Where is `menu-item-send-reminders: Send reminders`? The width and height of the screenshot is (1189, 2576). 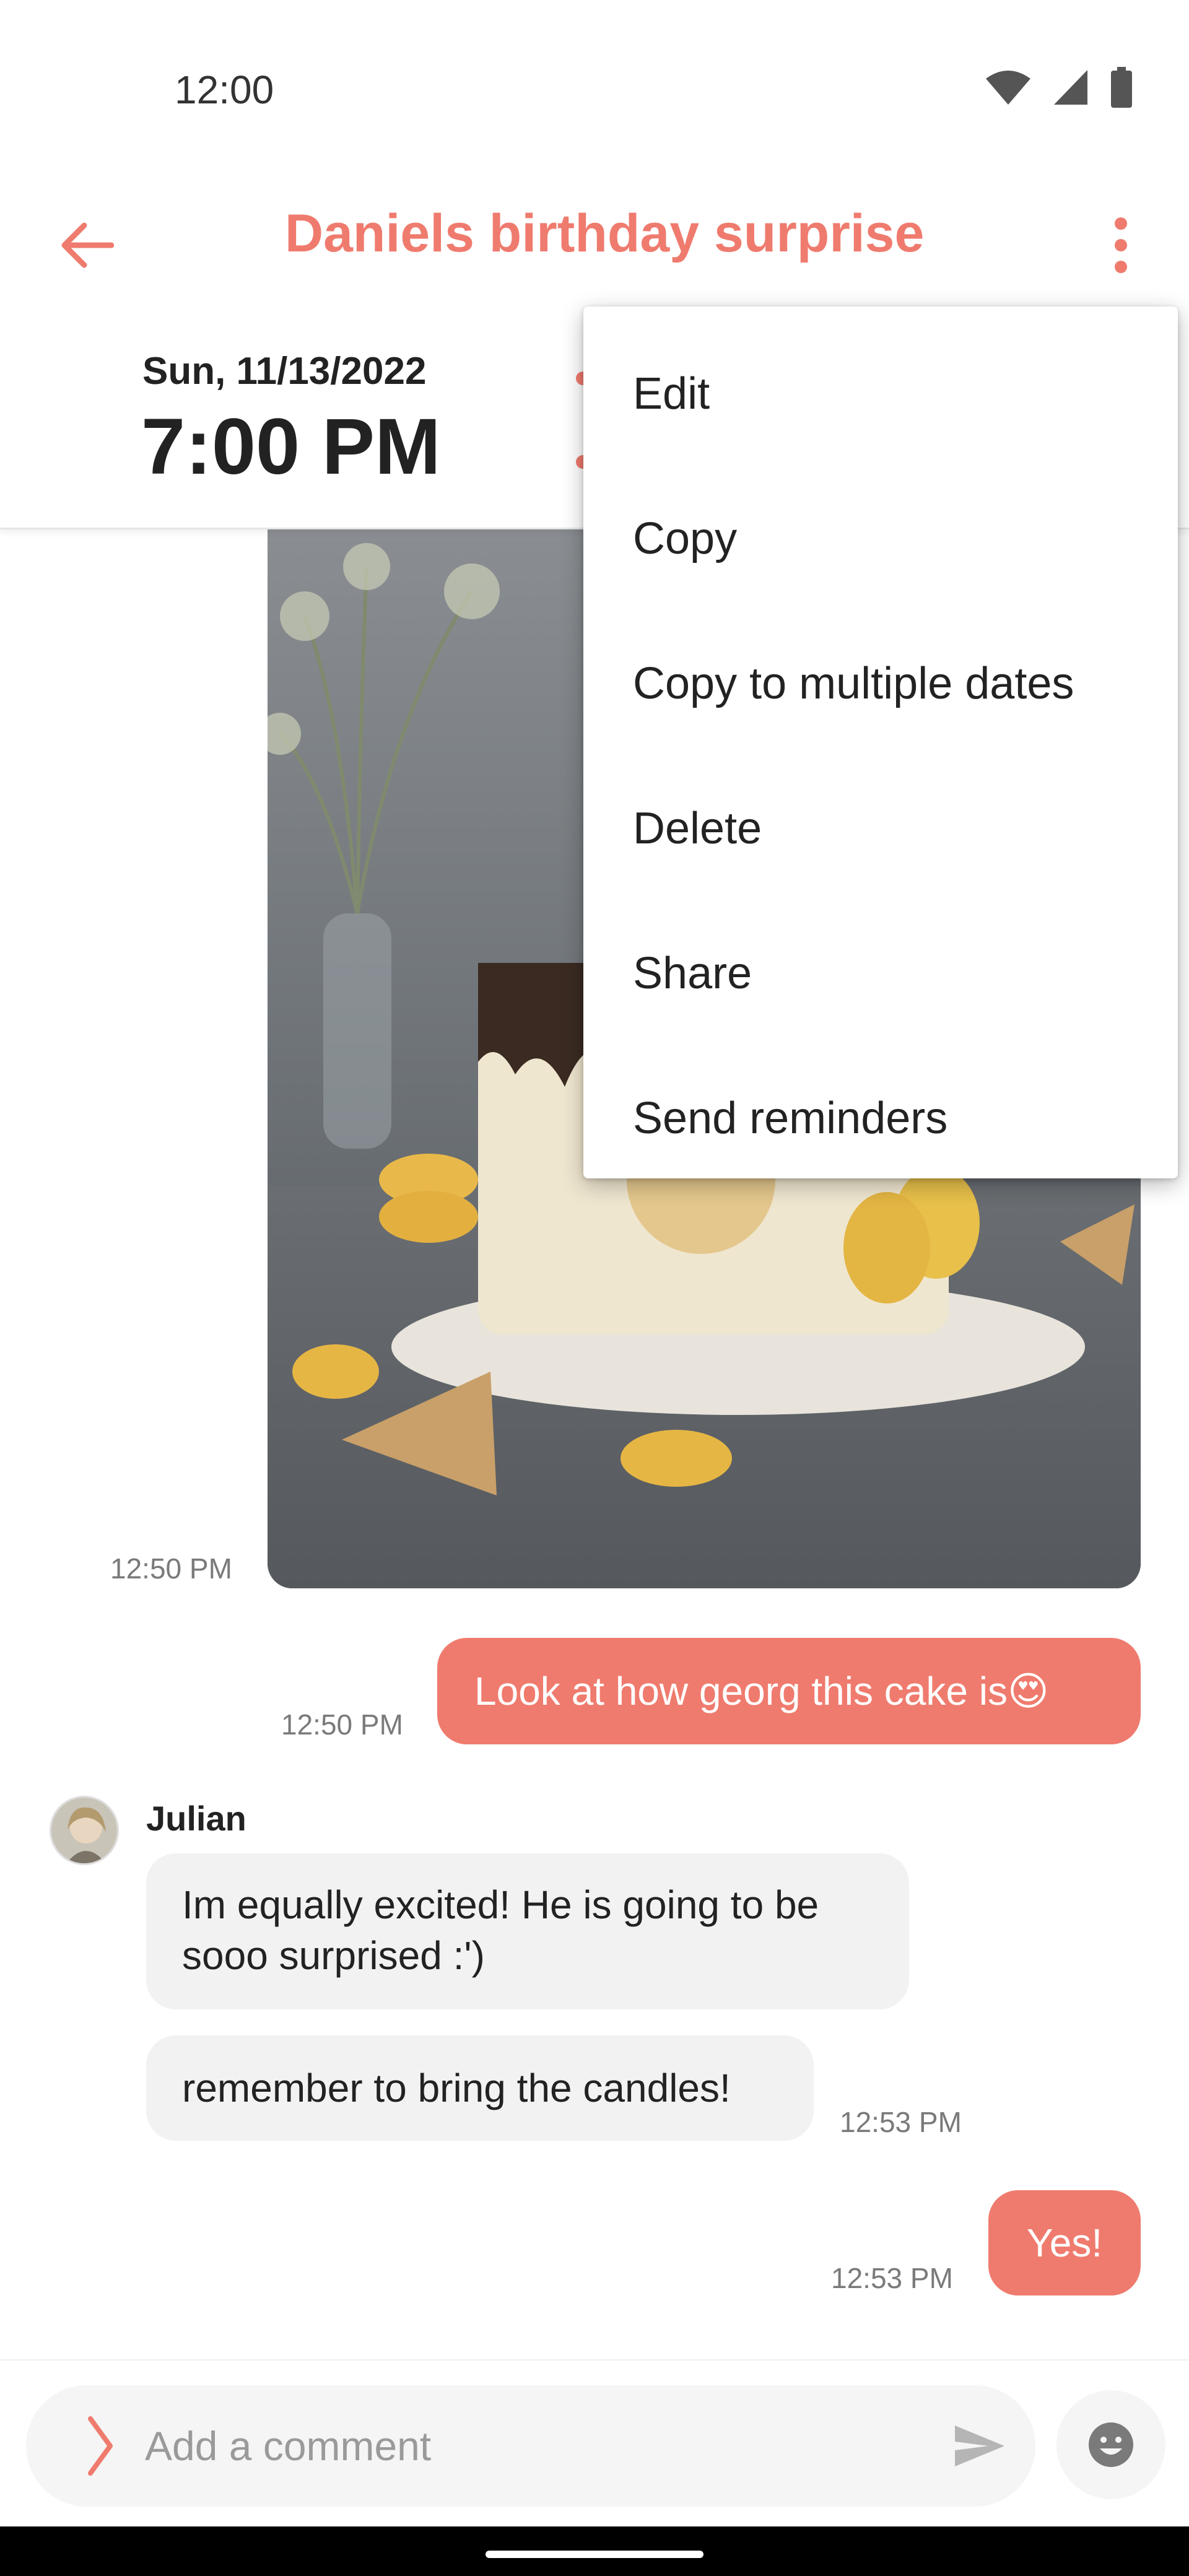
menu-item-send-reminders: Send reminders is located at coordinates (880, 1118).